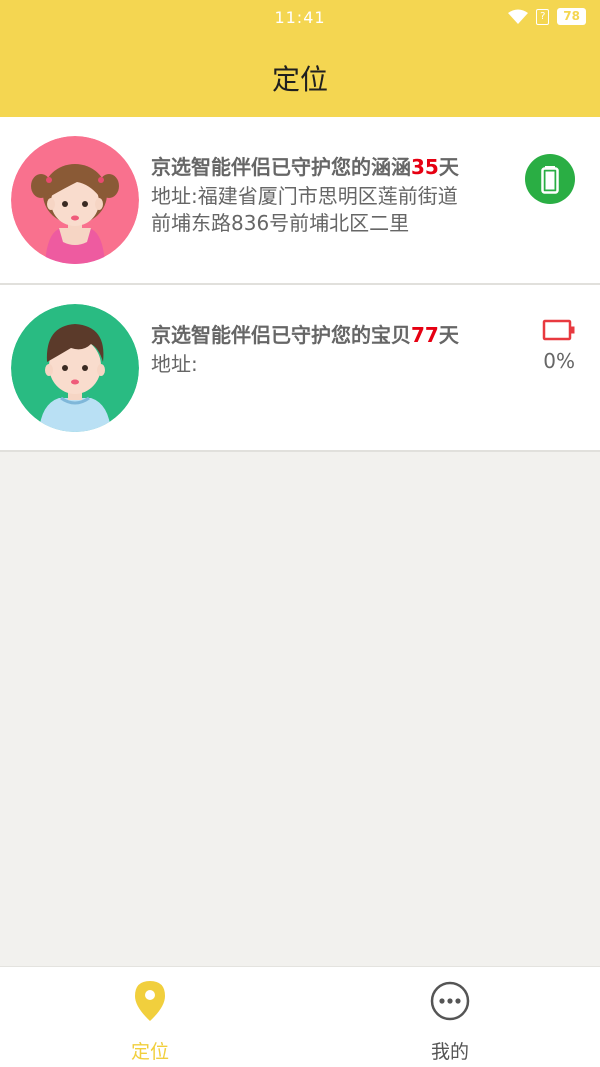  I want to click on address-line-1: 地址:福建省厦门市思明区莲前街道, so click(304, 196).